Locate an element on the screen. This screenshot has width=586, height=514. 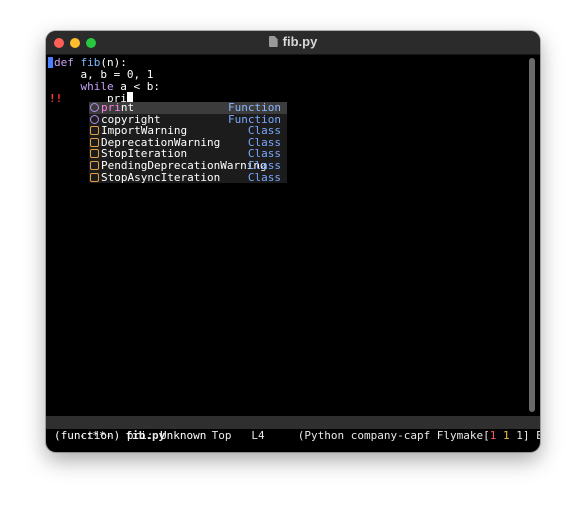
window-title: fib.py is located at coordinates (293, 41).